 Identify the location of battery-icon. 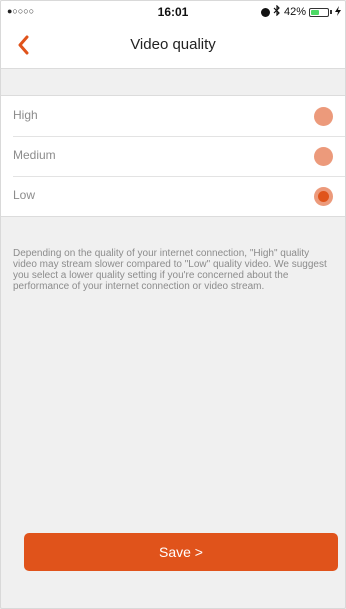
(319, 12).